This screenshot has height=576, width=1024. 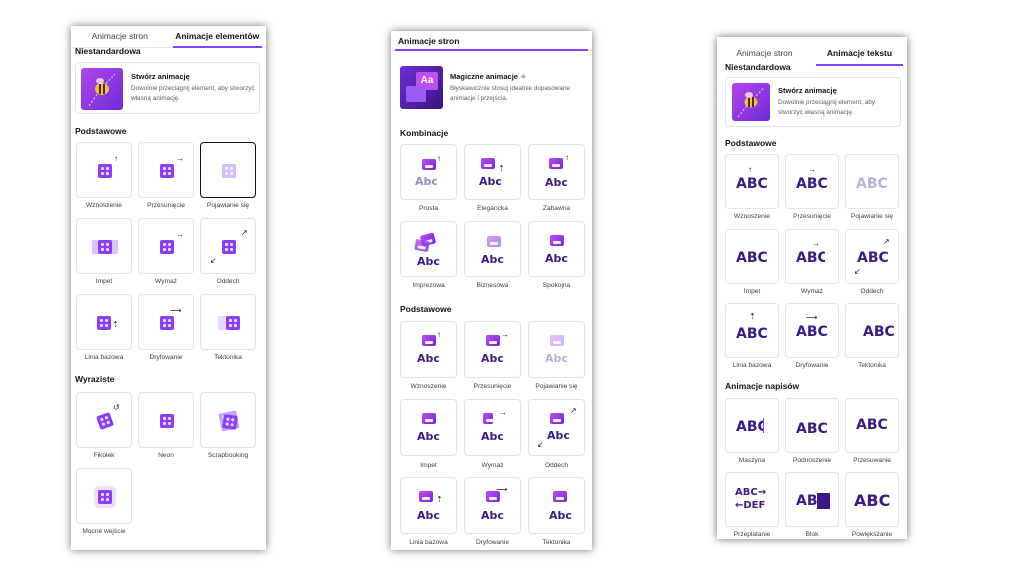 What do you see at coordinates (762, 386) in the screenshot?
I see `caption-animations-heading: Animacje napisów` at bounding box center [762, 386].